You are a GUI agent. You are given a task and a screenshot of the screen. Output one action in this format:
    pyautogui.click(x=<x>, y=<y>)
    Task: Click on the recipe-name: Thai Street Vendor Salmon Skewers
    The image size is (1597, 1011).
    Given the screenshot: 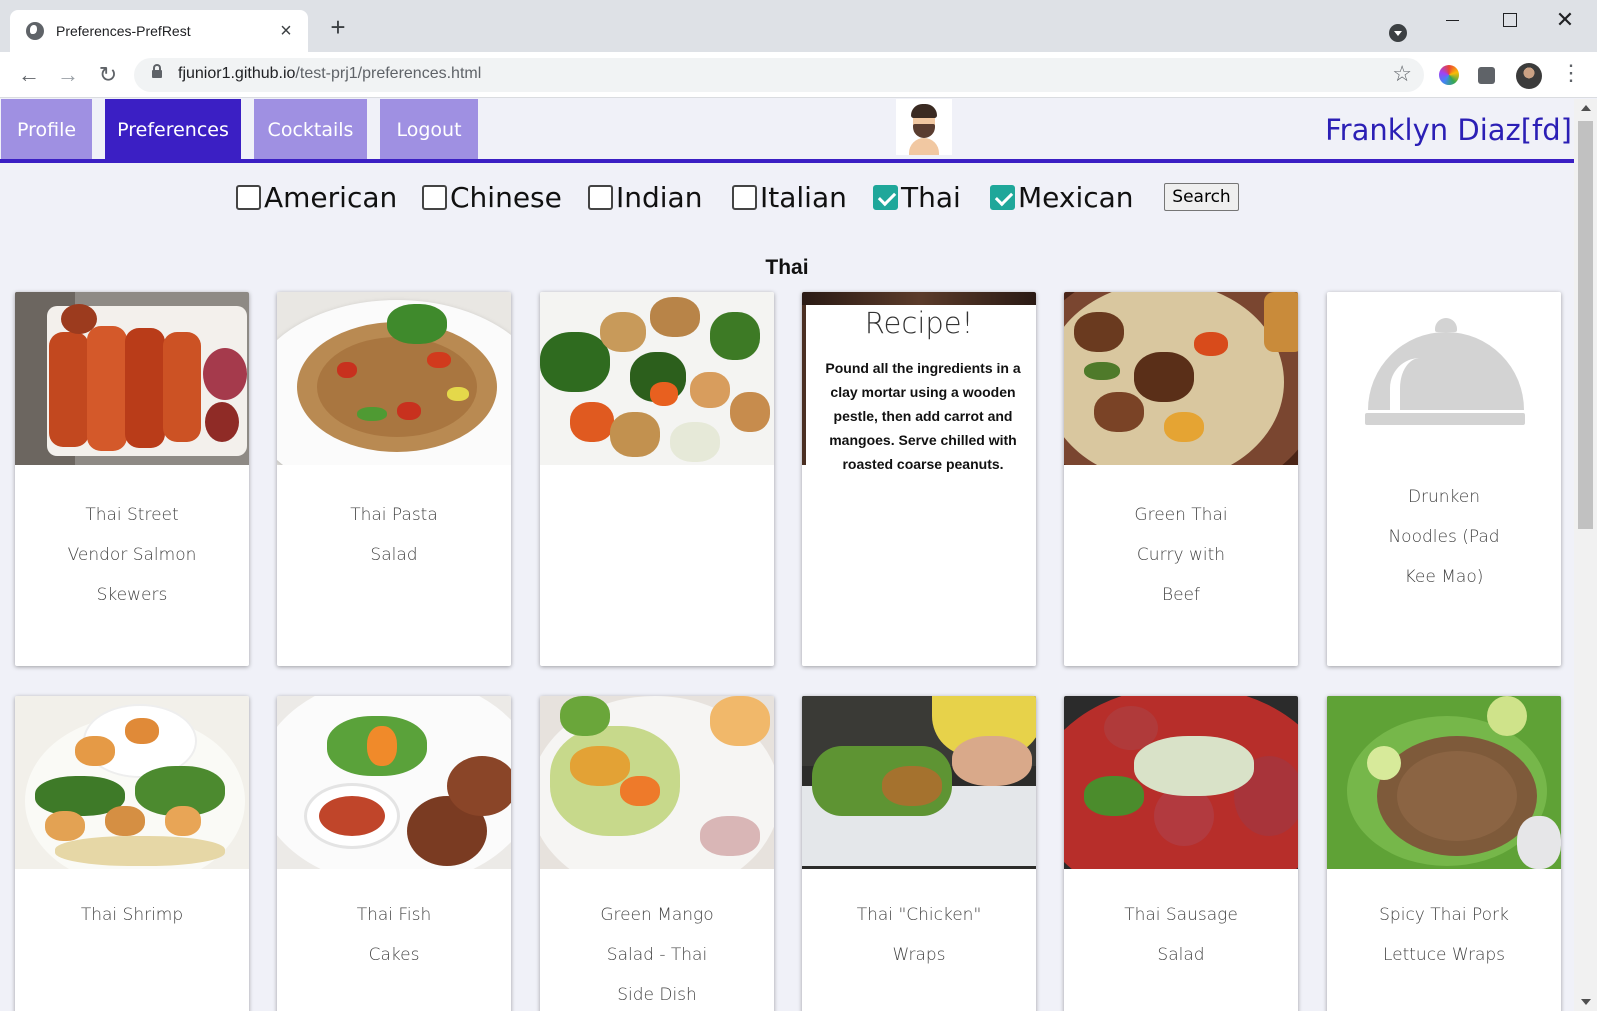 What is the action you would take?
    pyautogui.click(x=132, y=555)
    